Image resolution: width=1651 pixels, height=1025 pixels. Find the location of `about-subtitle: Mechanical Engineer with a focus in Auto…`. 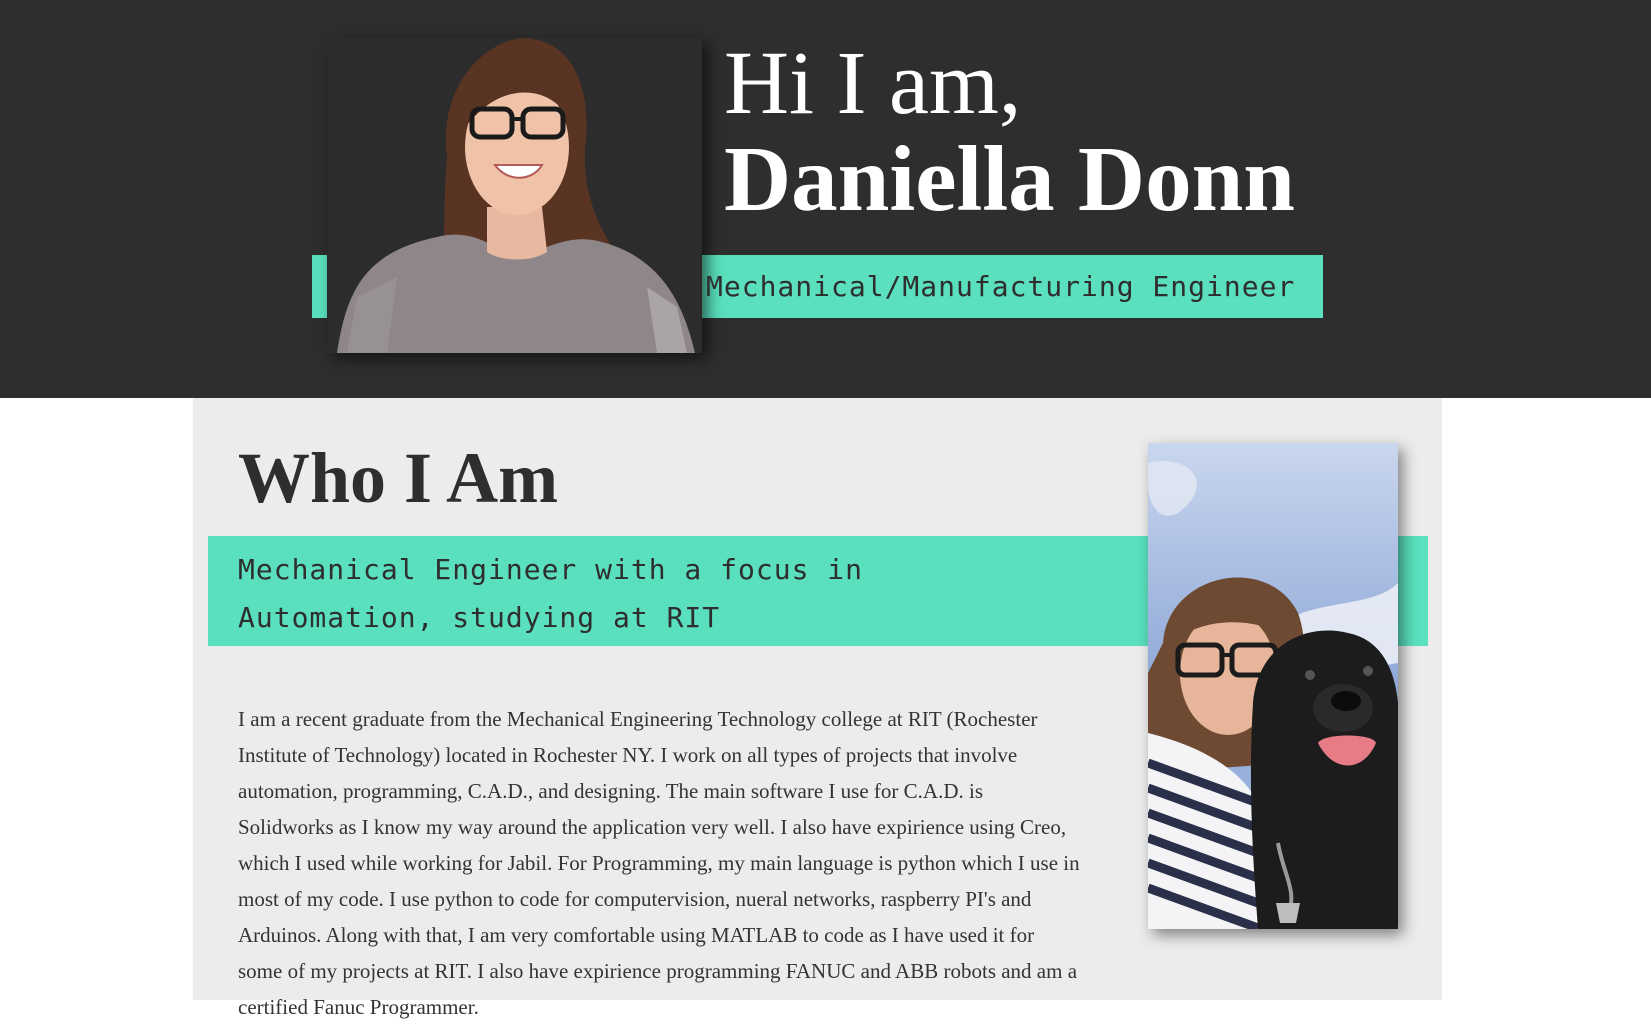

about-subtitle: Mechanical Engineer with a focus in Auto… is located at coordinates (551, 593).